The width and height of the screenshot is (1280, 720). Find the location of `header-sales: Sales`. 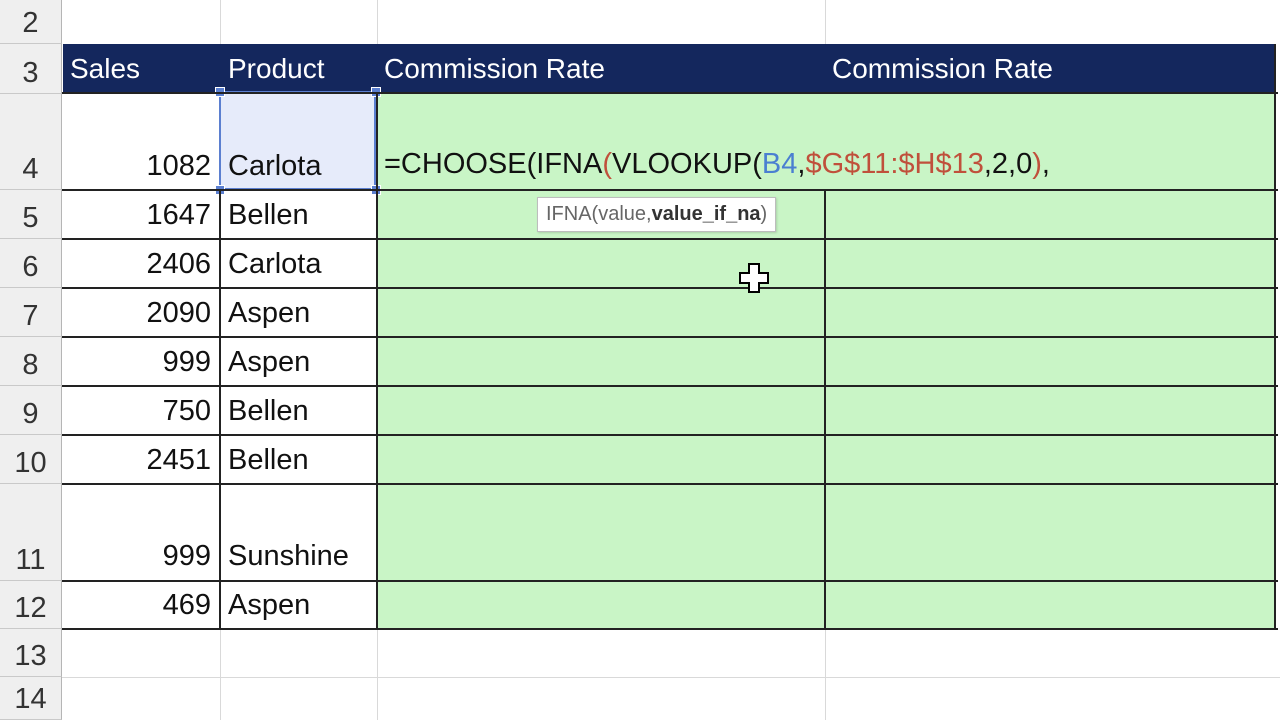

header-sales: Sales is located at coordinates (105, 69).